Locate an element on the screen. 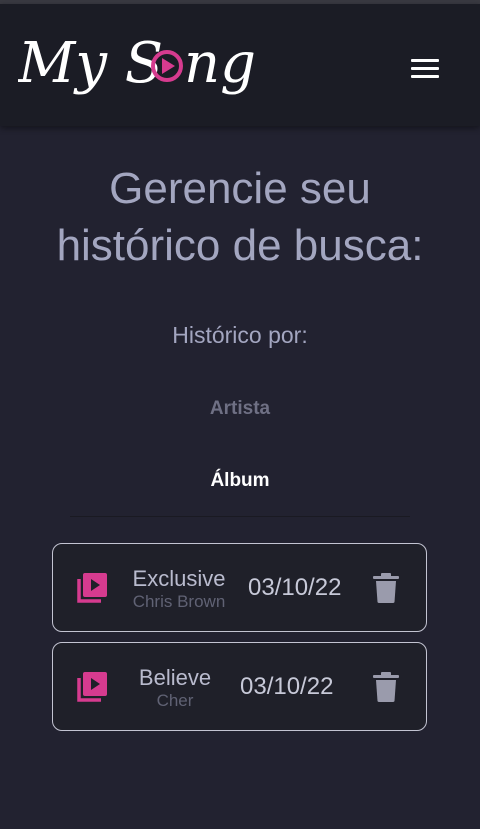 The height and width of the screenshot is (829, 480). history-item: Believe Cher 03/10/22 is located at coordinates (239, 686).